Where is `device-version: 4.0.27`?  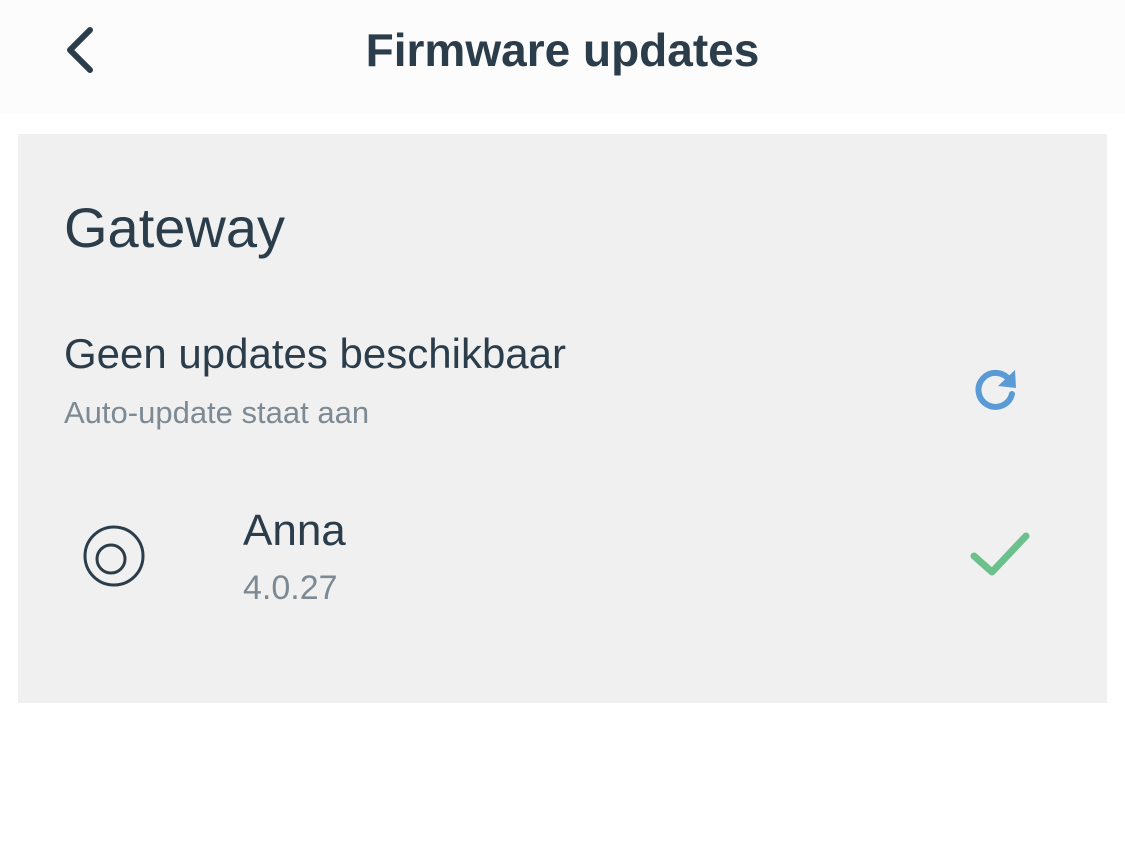 device-version: 4.0.27 is located at coordinates (290, 588).